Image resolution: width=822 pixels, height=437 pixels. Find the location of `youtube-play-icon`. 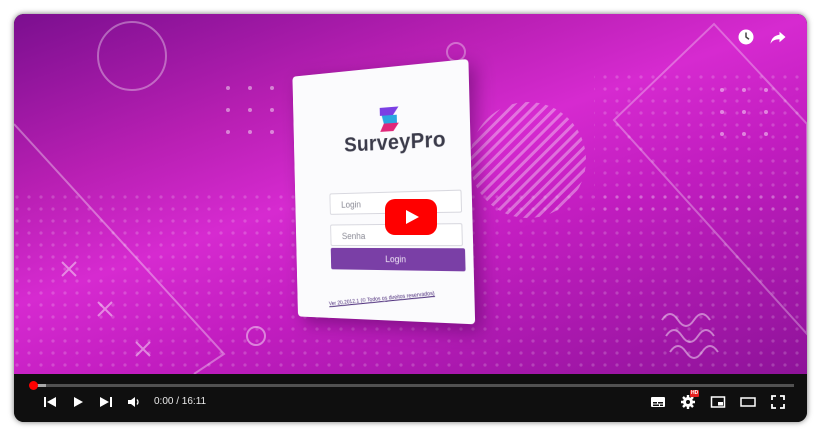

youtube-play-icon is located at coordinates (411, 217).